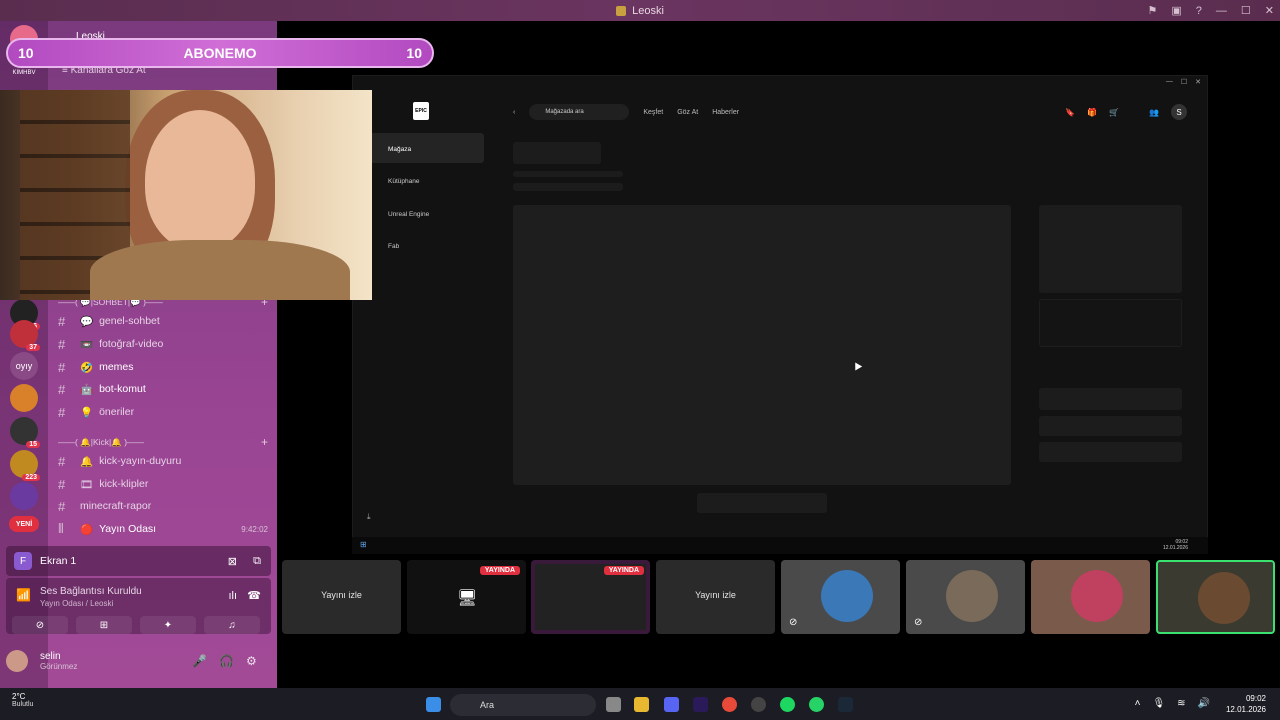  I want to click on nav-browse: Göz At, so click(687, 112).